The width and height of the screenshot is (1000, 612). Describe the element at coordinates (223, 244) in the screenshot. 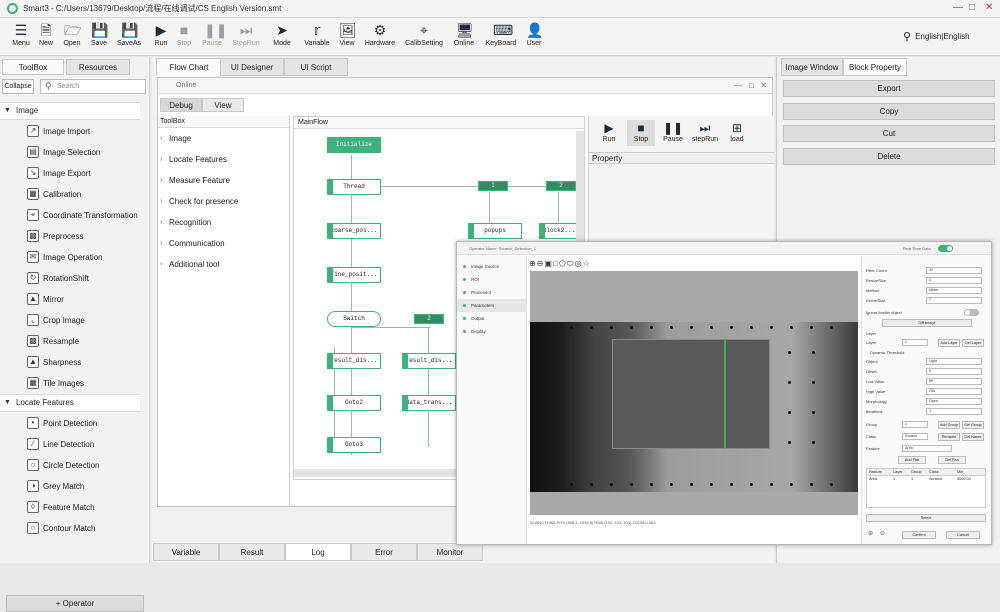

I see `flow-tool-communication: › Communication` at that location.